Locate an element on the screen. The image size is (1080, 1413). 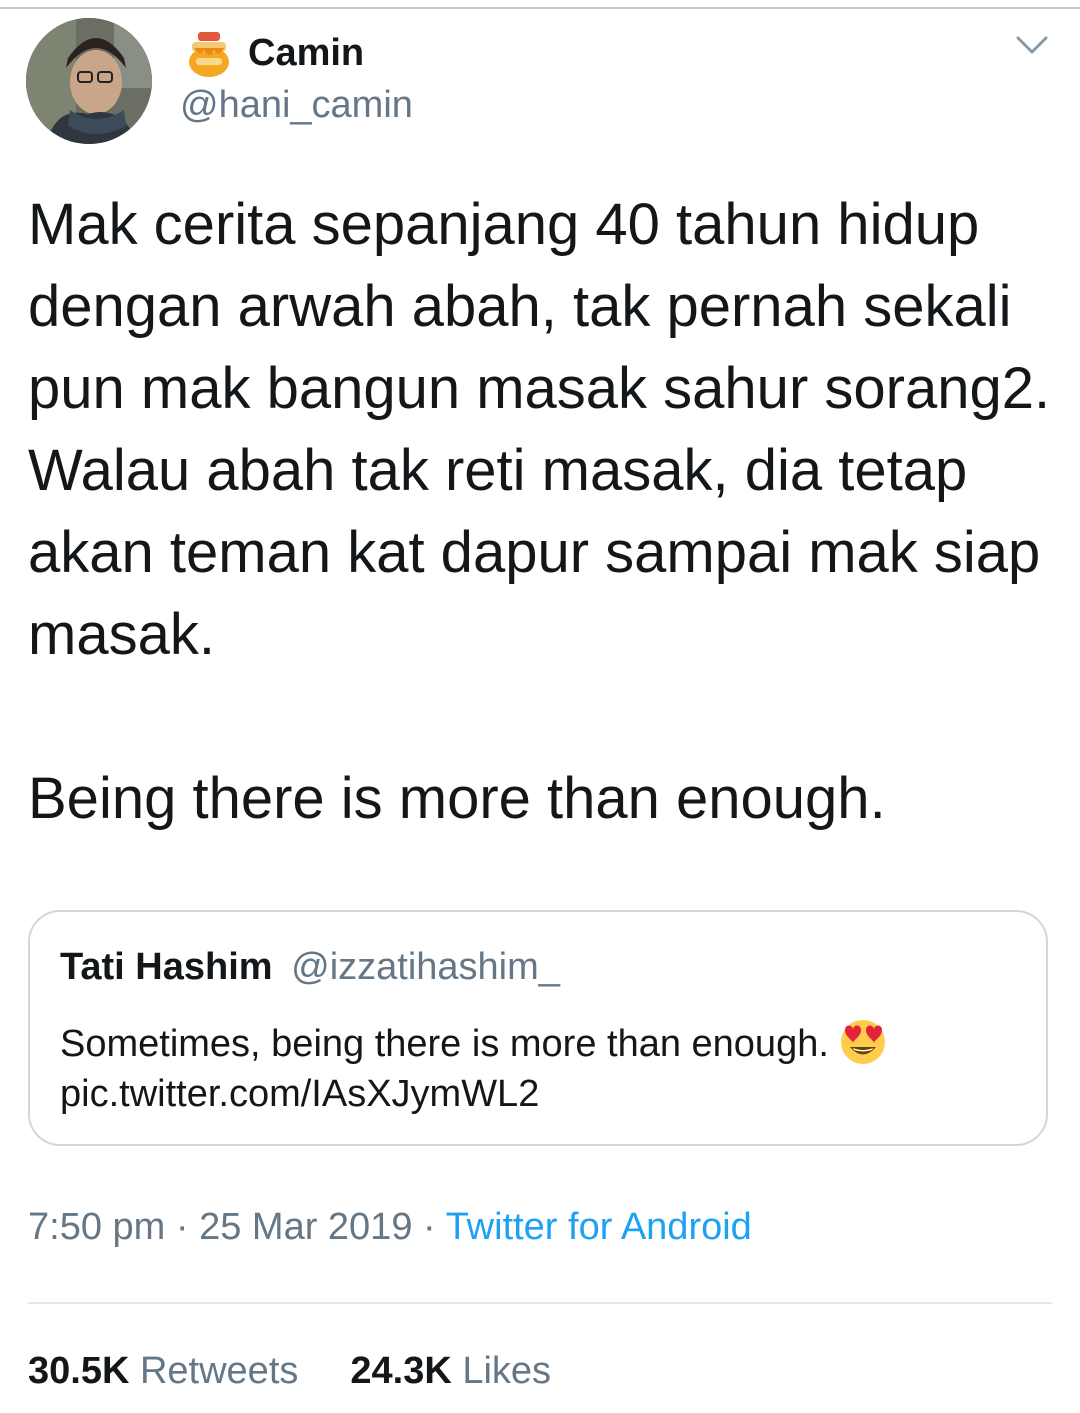
quoted-author-handle: @izzatihashim_ is located at coordinates (425, 967).